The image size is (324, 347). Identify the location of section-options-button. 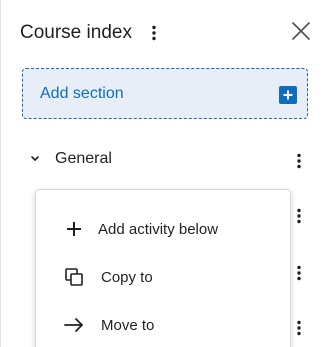
(299, 161).